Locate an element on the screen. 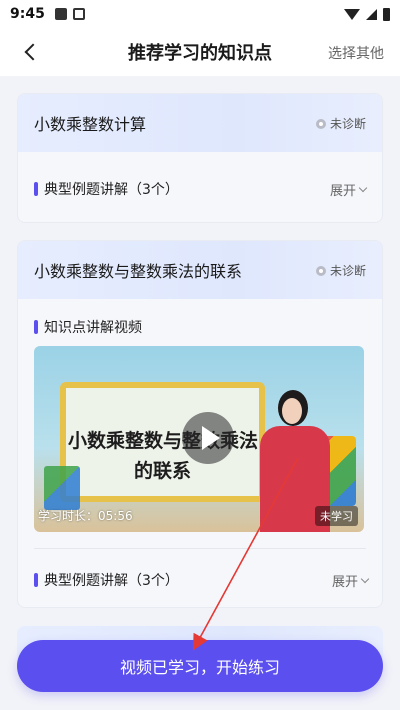 Image resolution: width=400 pixels, height=710 pixels. app-notification-icon is located at coordinates (78, 14).